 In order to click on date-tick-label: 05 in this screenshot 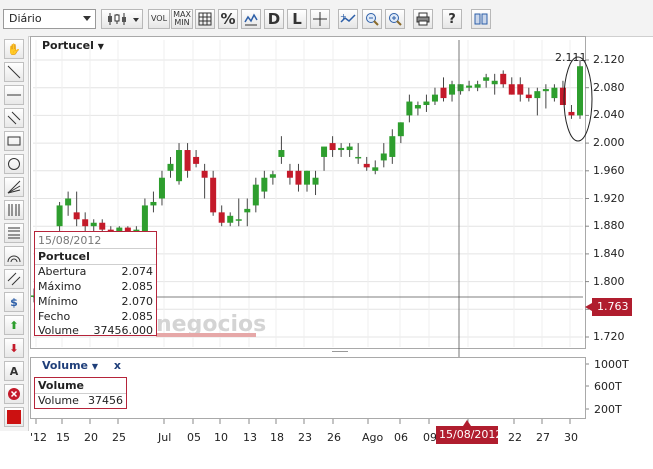, I will do `click(194, 437)`.